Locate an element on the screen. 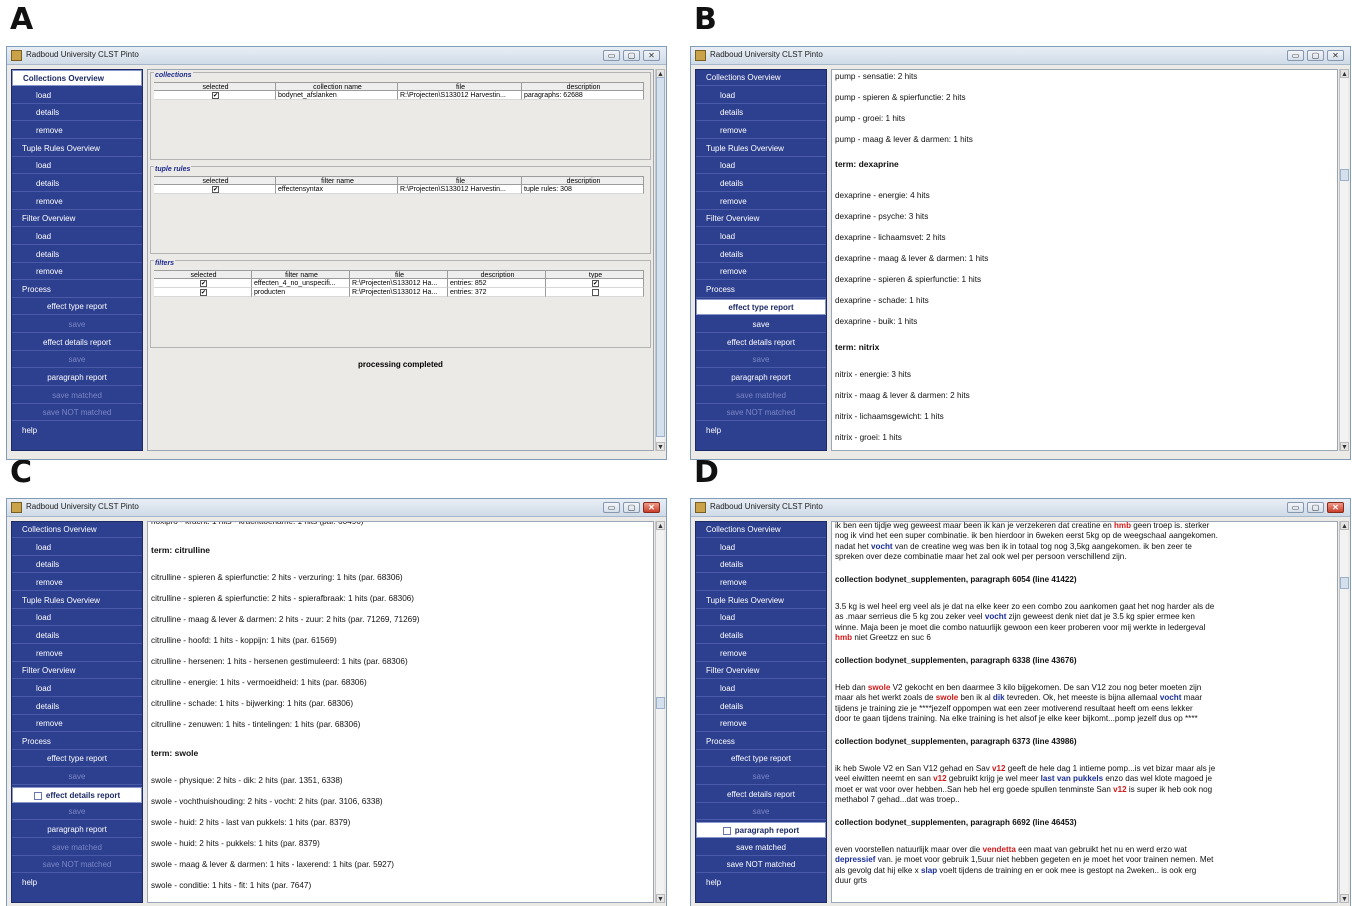  checkbox is located at coordinates (595, 292).